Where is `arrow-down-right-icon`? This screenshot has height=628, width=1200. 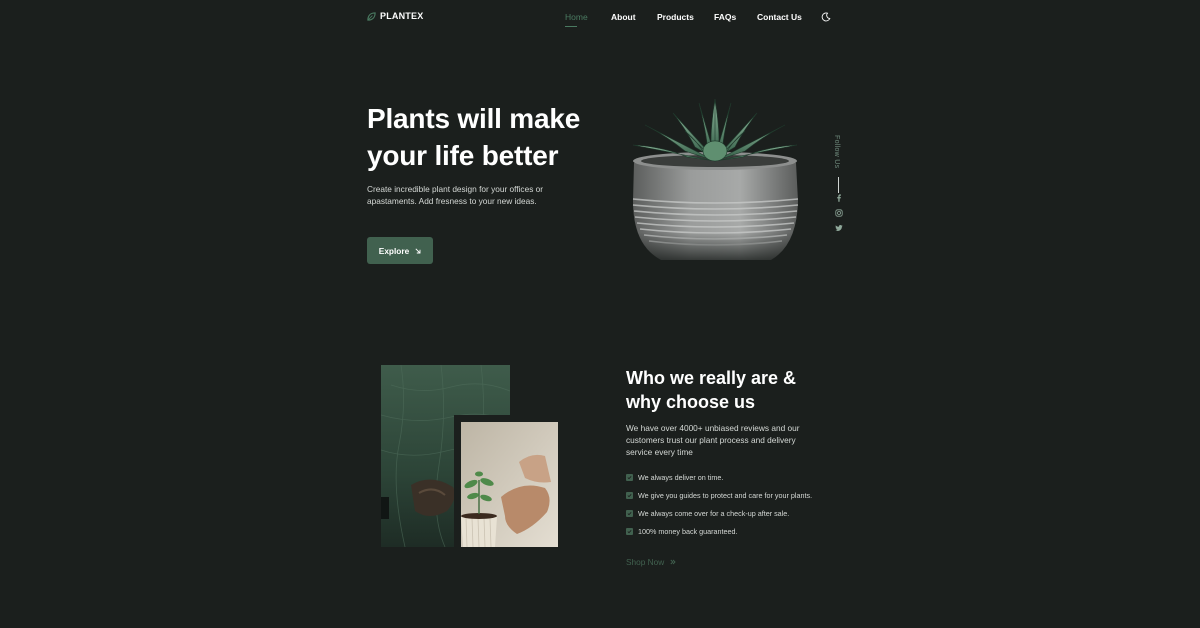 arrow-down-right-icon is located at coordinates (418, 250).